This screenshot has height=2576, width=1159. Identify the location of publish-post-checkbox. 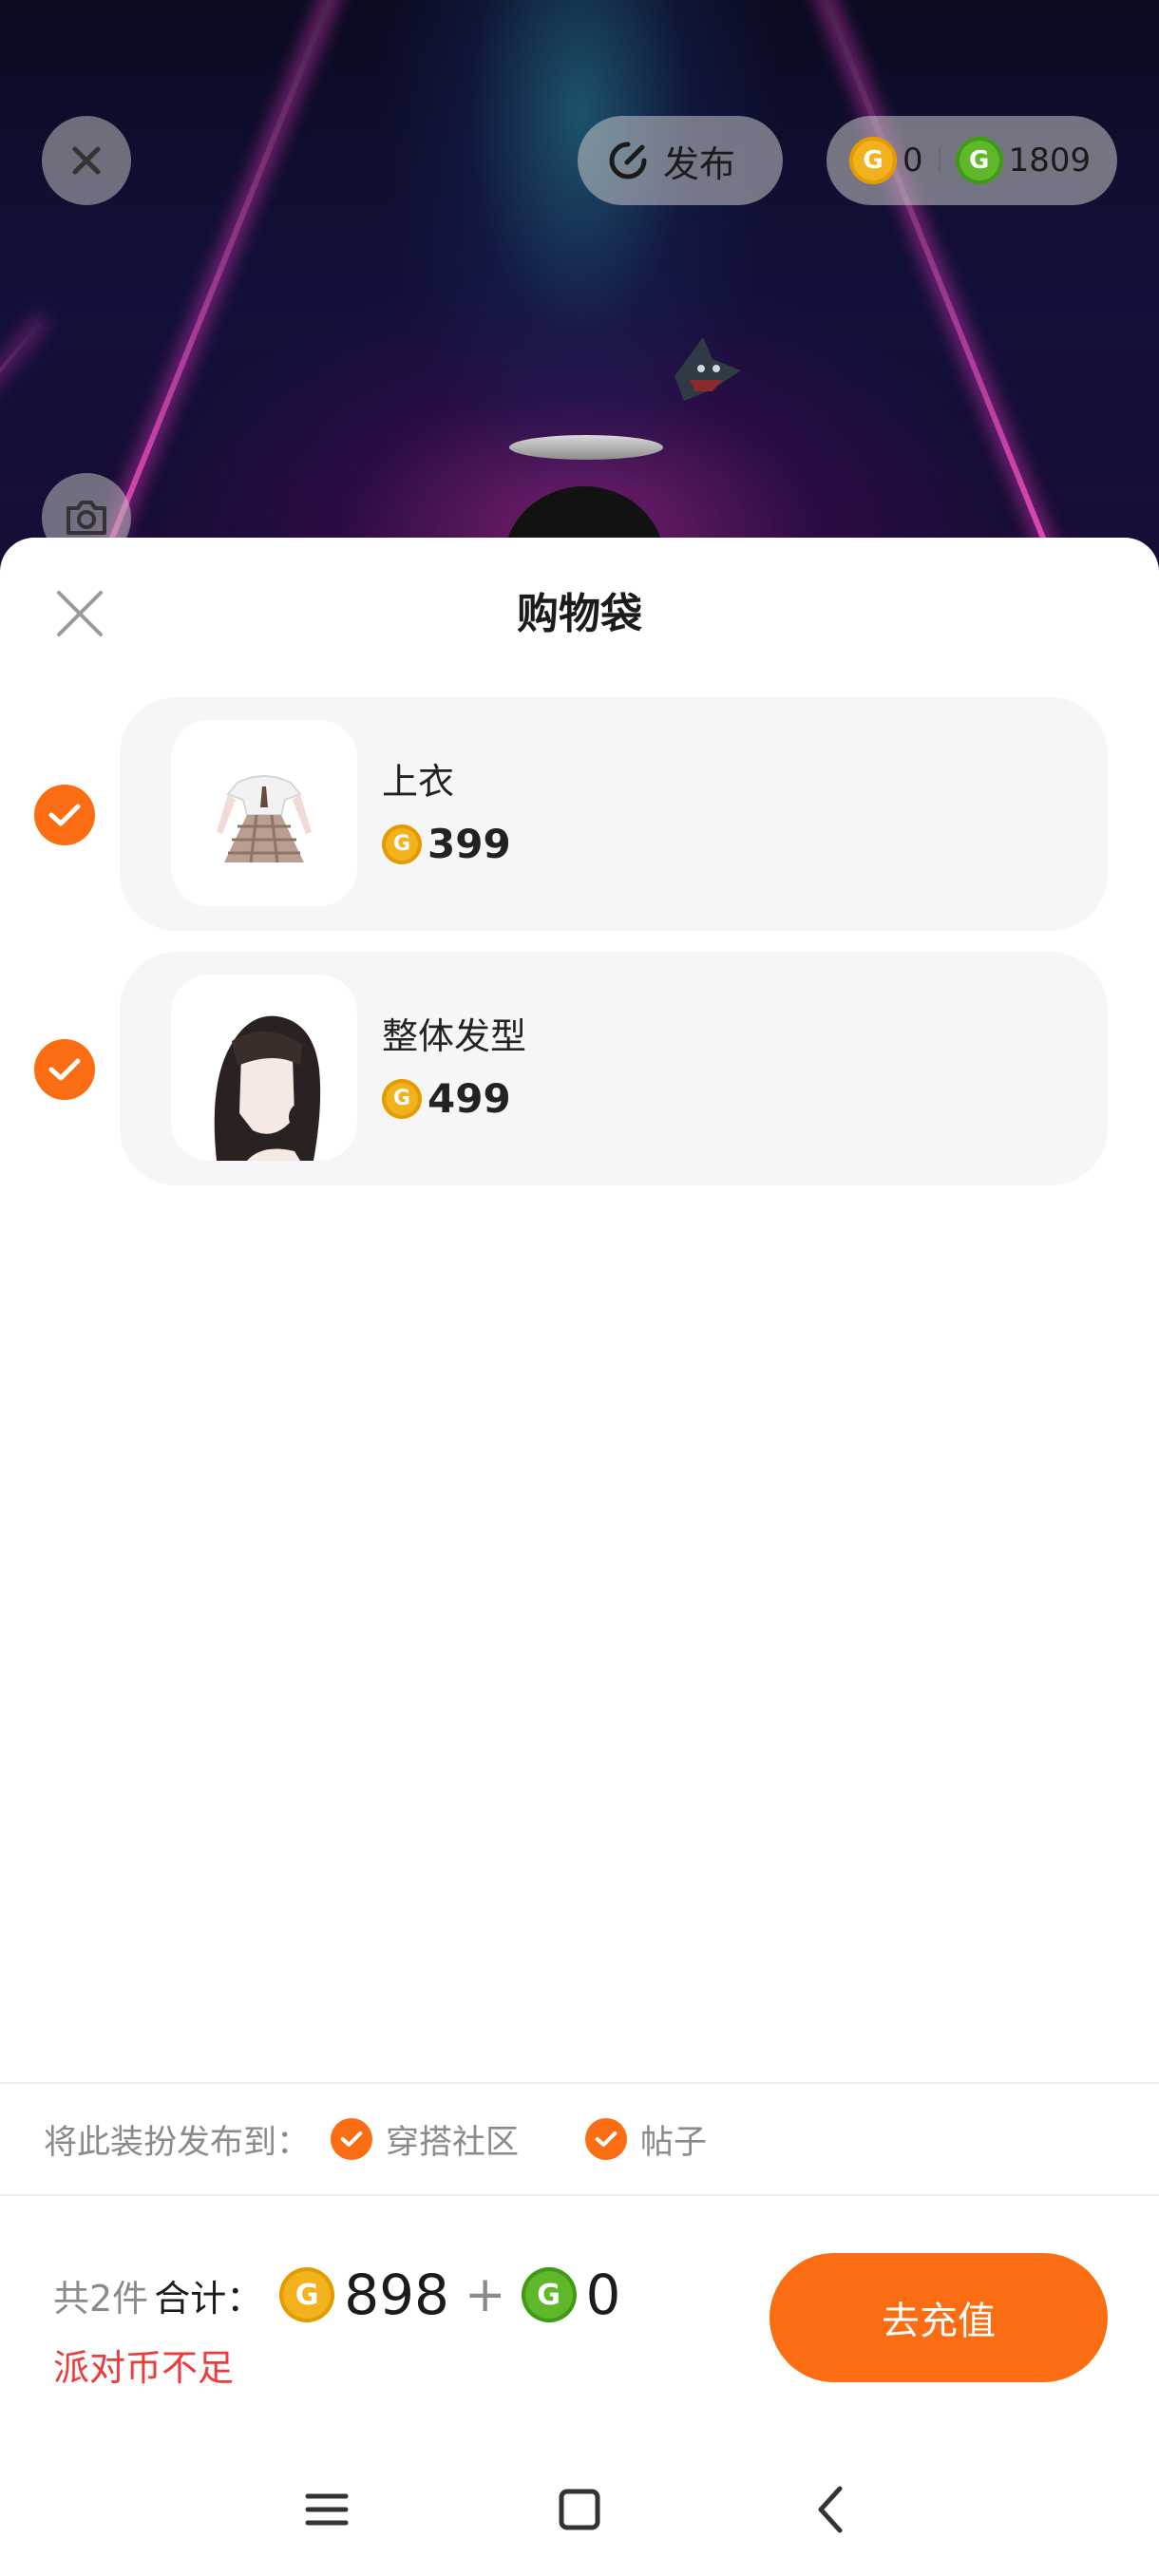
(606, 2139).